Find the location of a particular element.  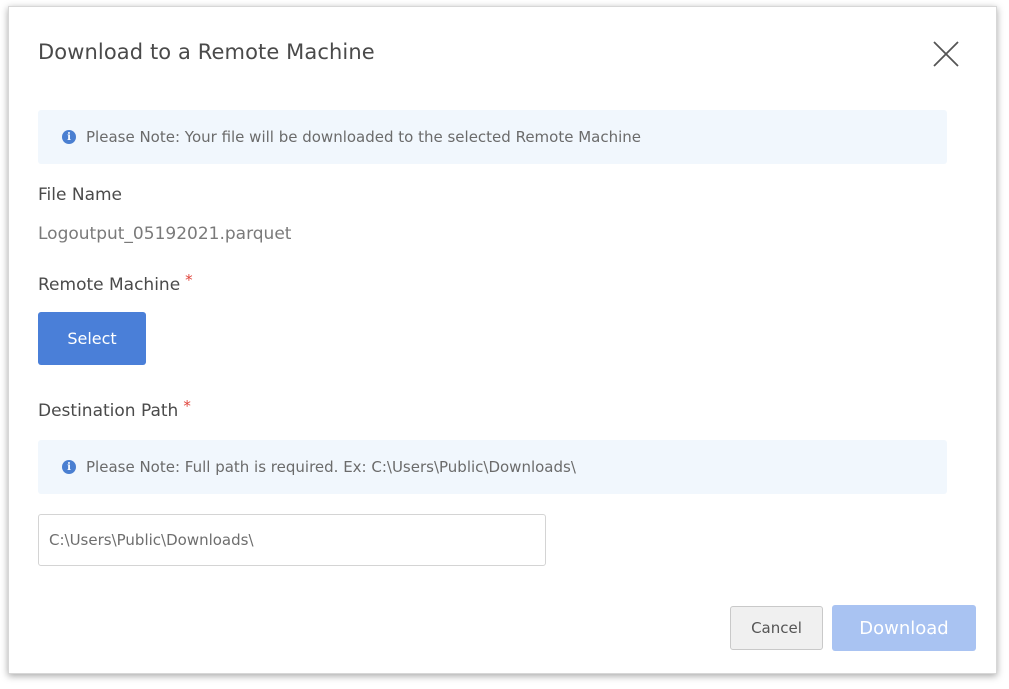

destination-path-label-text: Destination Path is located at coordinates (108, 411).